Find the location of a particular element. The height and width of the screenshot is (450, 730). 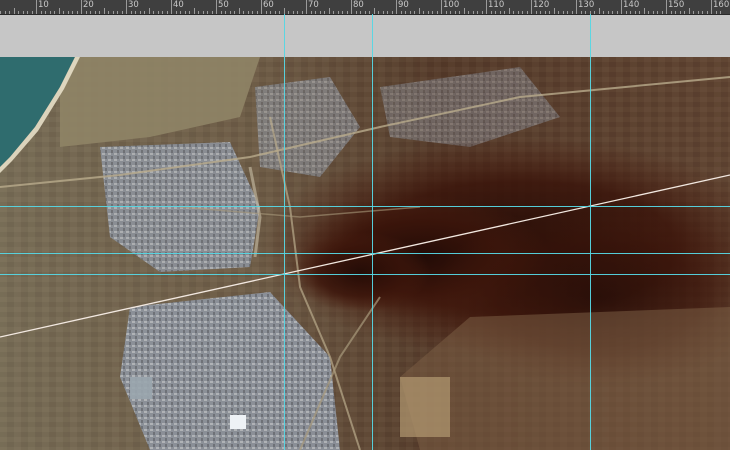

ruler-label: 20 is located at coordinates (88, 5).